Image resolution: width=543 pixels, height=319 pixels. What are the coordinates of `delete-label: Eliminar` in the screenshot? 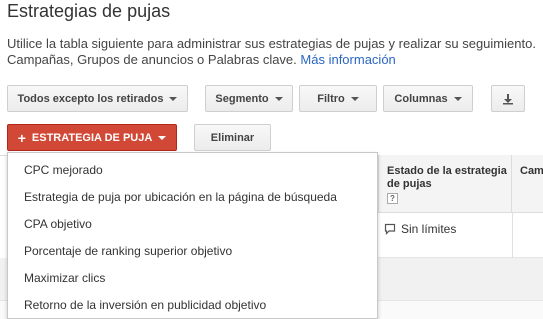 It's located at (232, 137).